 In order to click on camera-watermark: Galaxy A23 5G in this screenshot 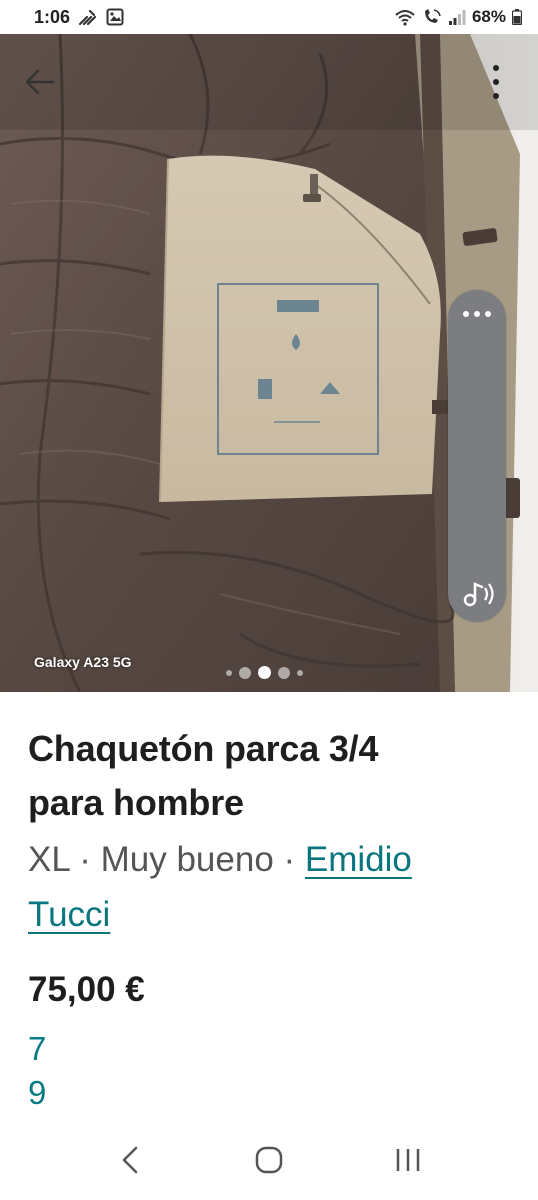, I will do `click(83, 662)`.